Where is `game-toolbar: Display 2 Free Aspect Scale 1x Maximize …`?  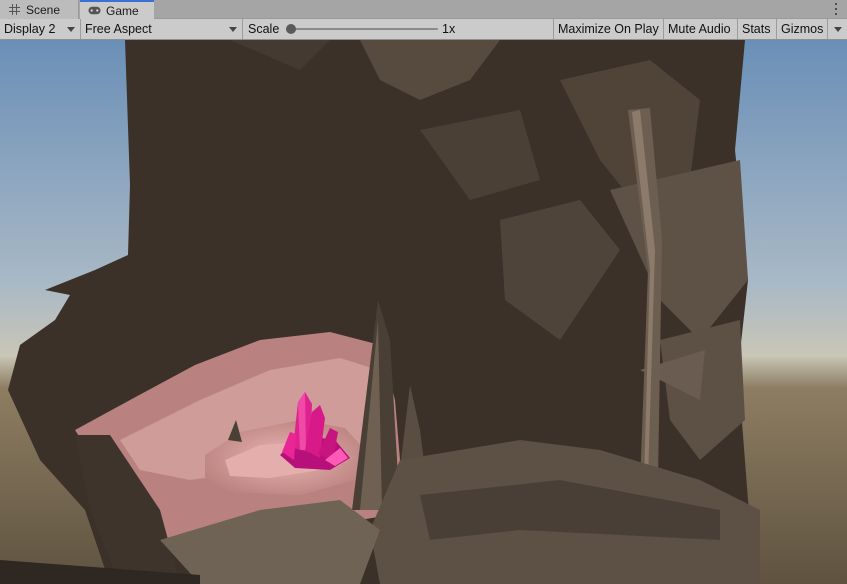
game-toolbar: Display 2 Free Aspect Scale 1x Maximize … is located at coordinates (423, 29).